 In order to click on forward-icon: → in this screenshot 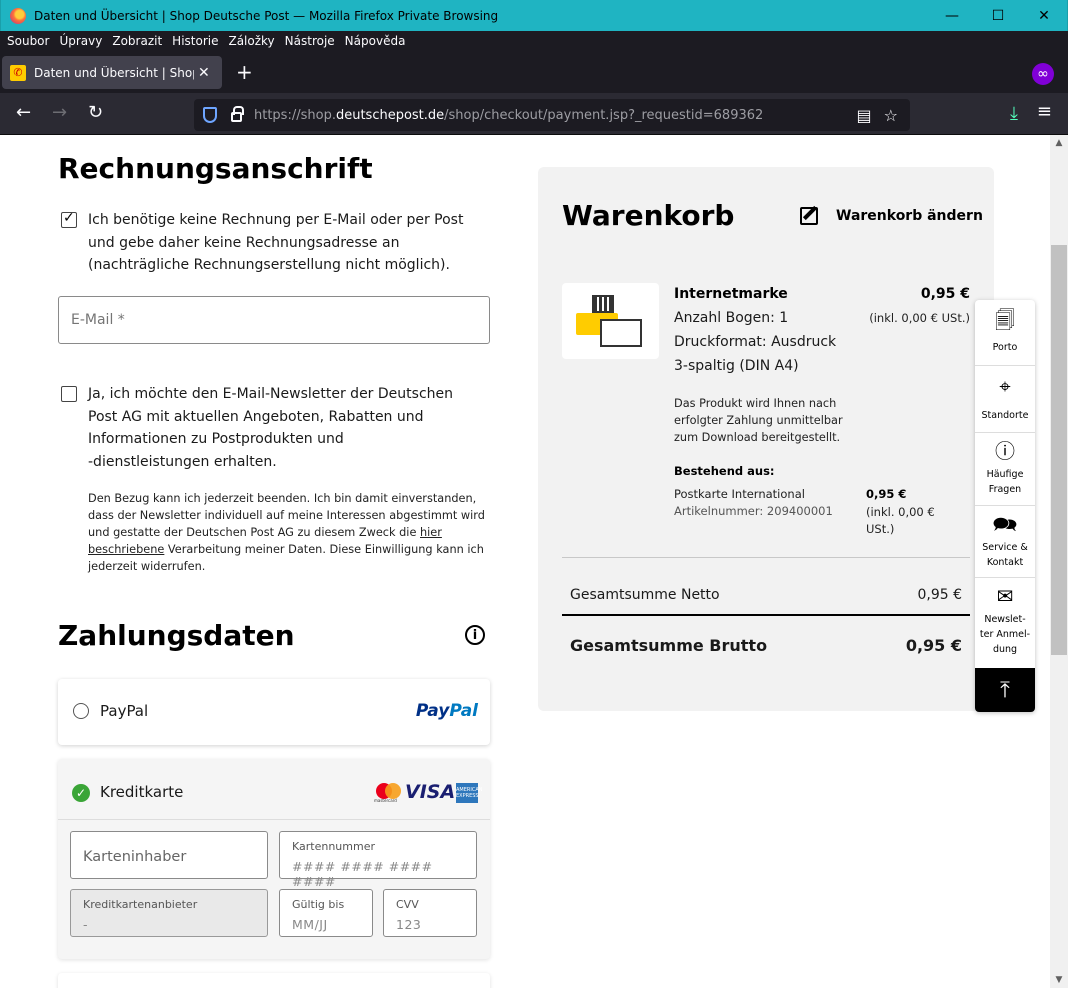, I will do `click(59, 113)`.